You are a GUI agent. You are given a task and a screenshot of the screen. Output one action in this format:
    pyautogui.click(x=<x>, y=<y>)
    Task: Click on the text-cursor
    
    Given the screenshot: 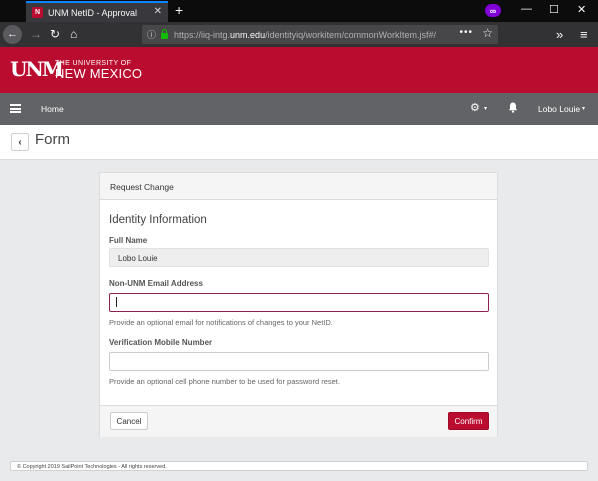 What is the action you would take?
    pyautogui.click(x=116, y=302)
    